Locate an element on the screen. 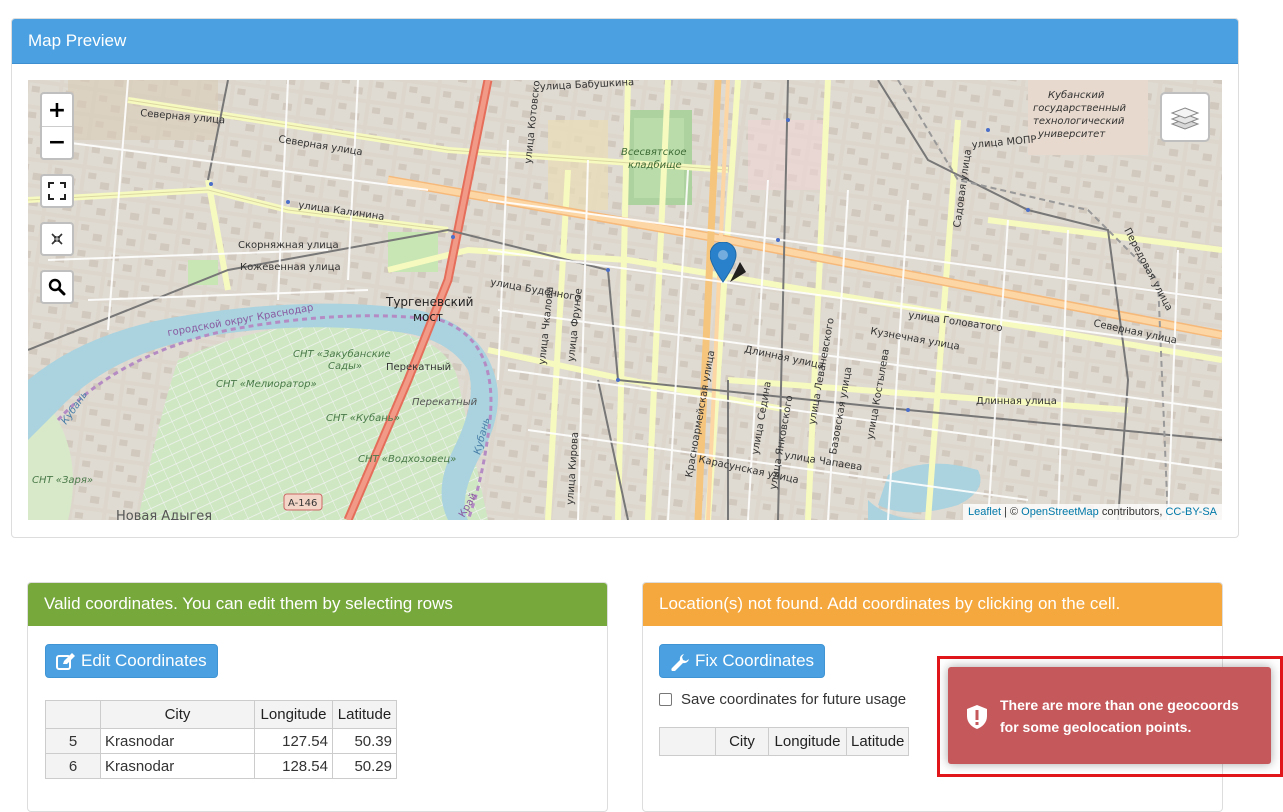  longitude-cell: 128.54 is located at coordinates (293, 766).